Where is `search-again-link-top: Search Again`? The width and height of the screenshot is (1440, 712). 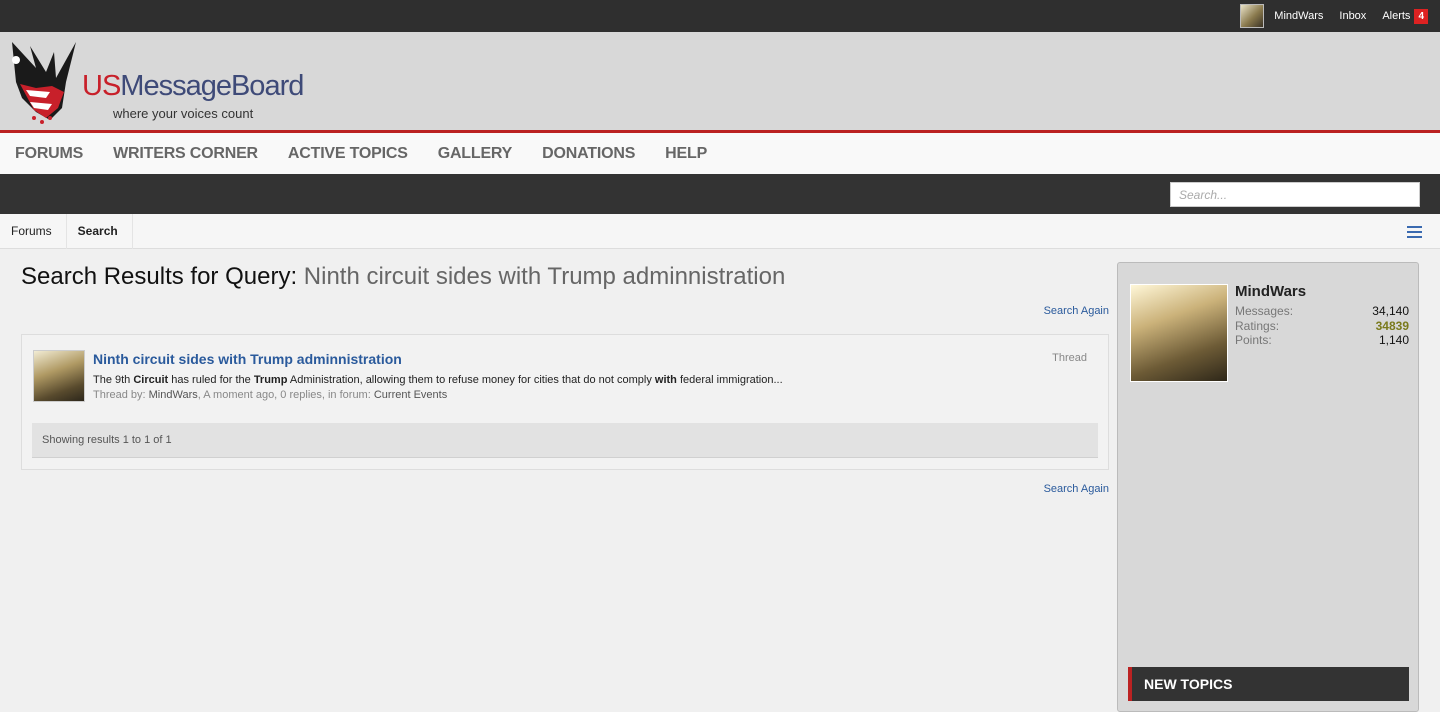
search-again-link-top: Search Again is located at coordinates (1076, 311).